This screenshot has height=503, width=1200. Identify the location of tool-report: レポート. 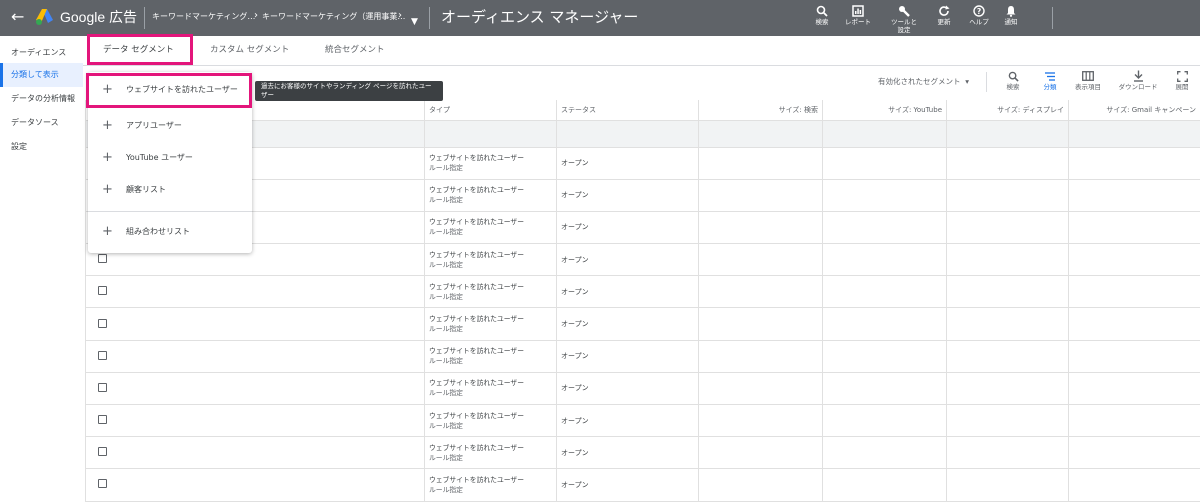
(858, 14).